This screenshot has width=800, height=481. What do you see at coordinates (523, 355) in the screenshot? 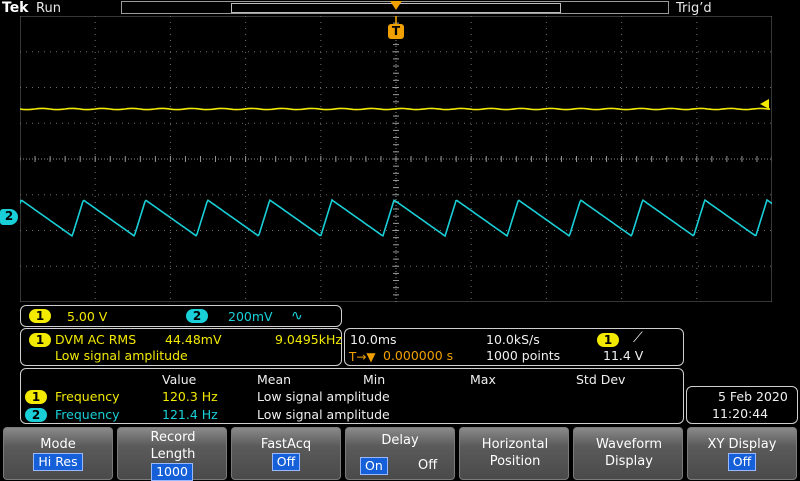
I see `record-points: 1000 points` at bounding box center [523, 355].